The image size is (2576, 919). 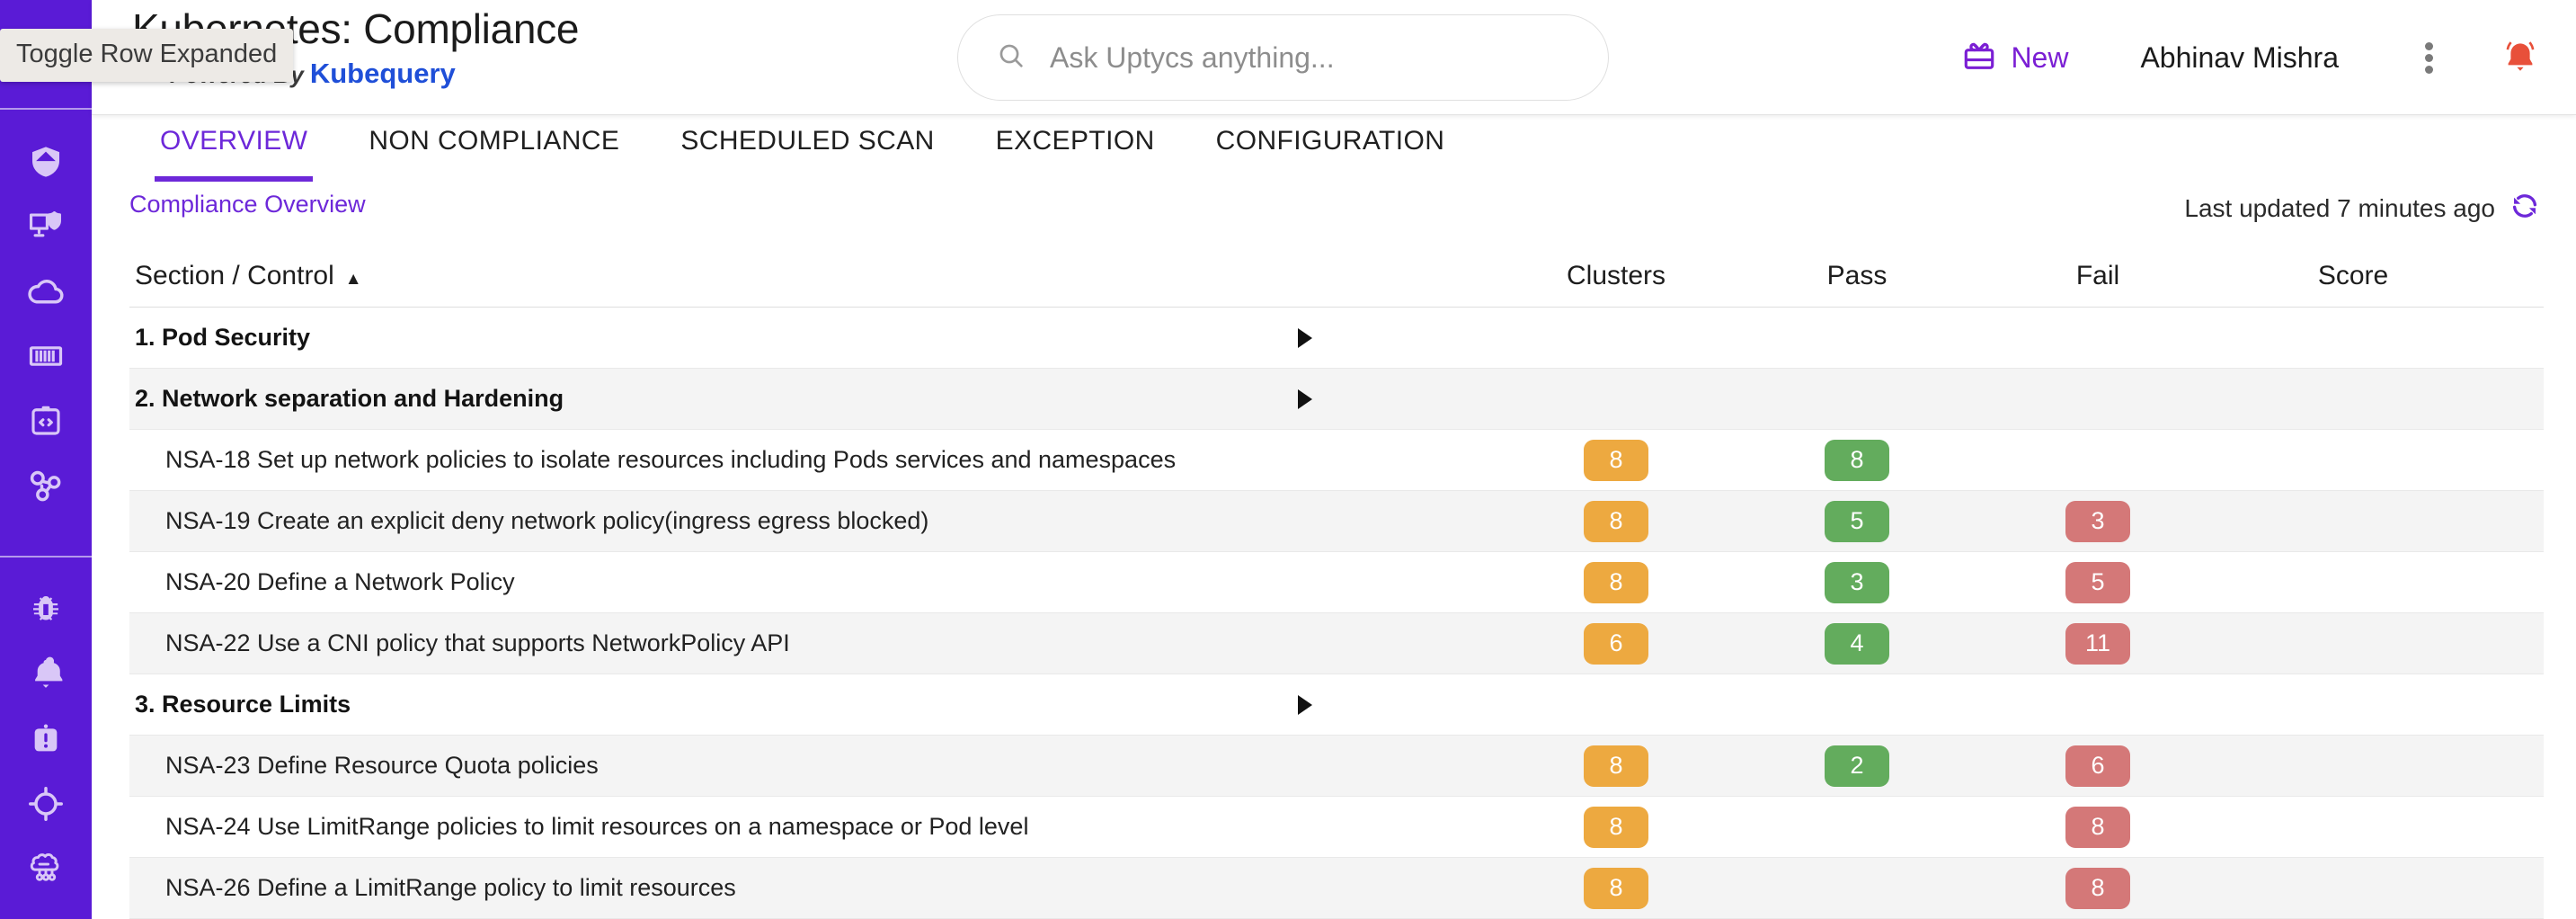 I want to click on target-icon, so click(x=46, y=804).